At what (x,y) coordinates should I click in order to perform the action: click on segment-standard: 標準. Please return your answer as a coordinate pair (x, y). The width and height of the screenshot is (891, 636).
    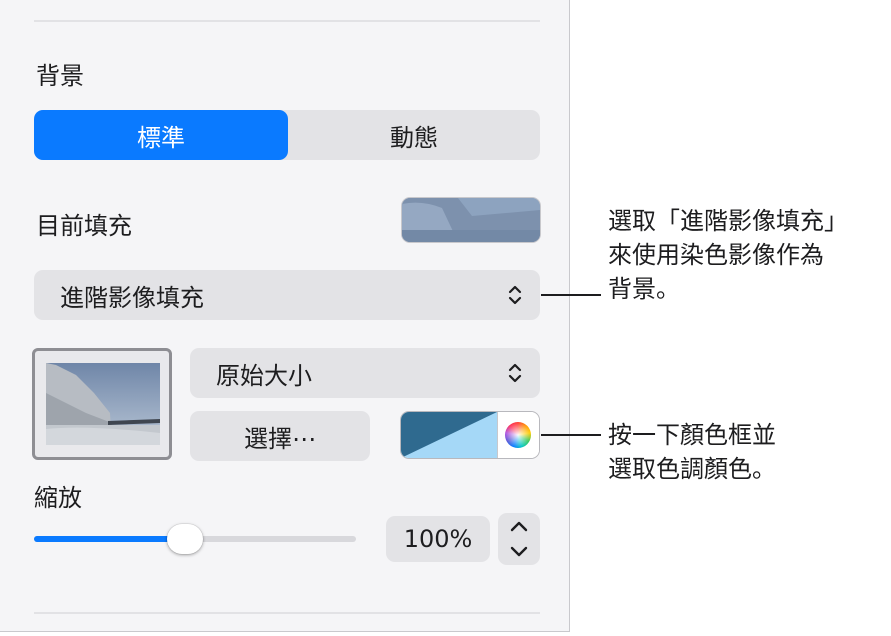
    Looking at the image, I should click on (161, 135).